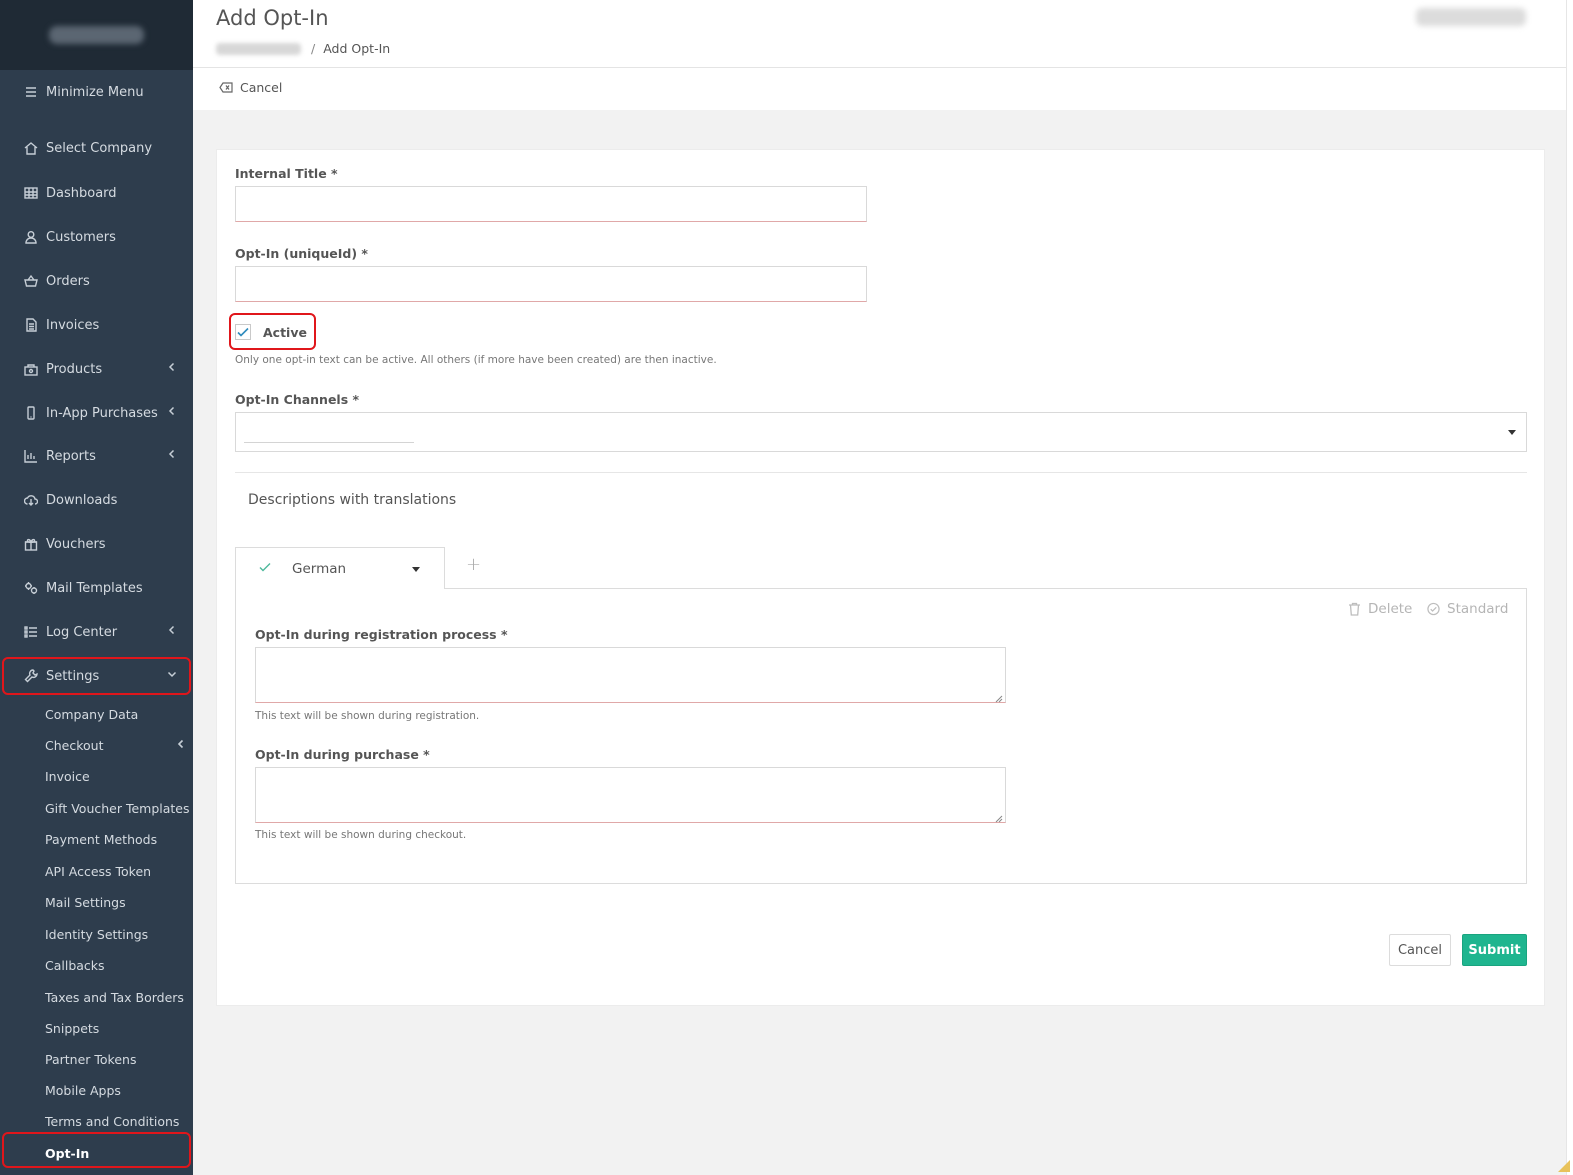 This screenshot has width=1573, height=1175. Describe the element at coordinates (31, 676) in the screenshot. I see `wrench-icon` at that location.